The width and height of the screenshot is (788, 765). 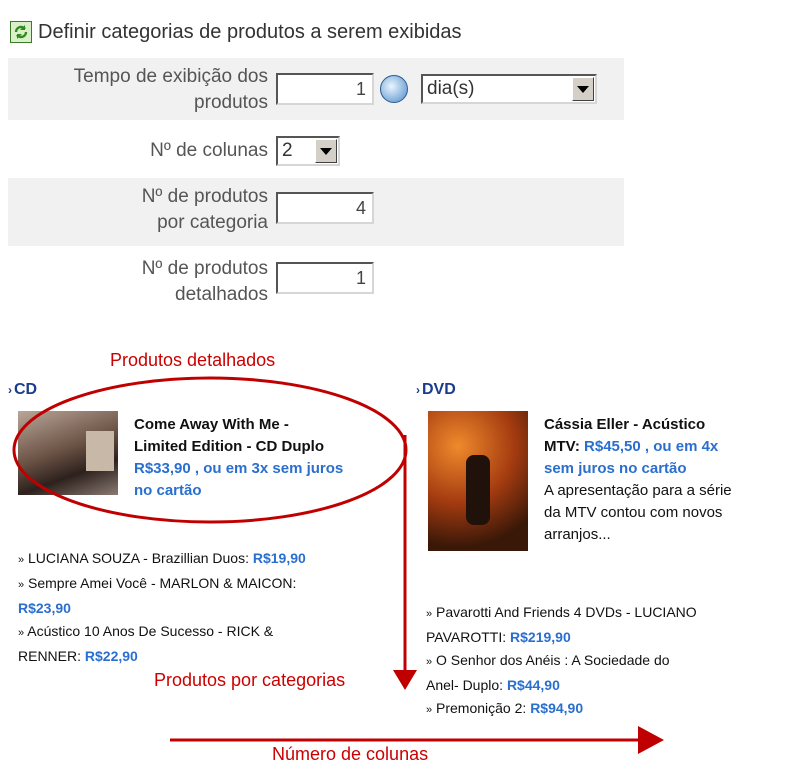 What do you see at coordinates (210, 450) in the screenshot?
I see `detailed-products-ellipse` at bounding box center [210, 450].